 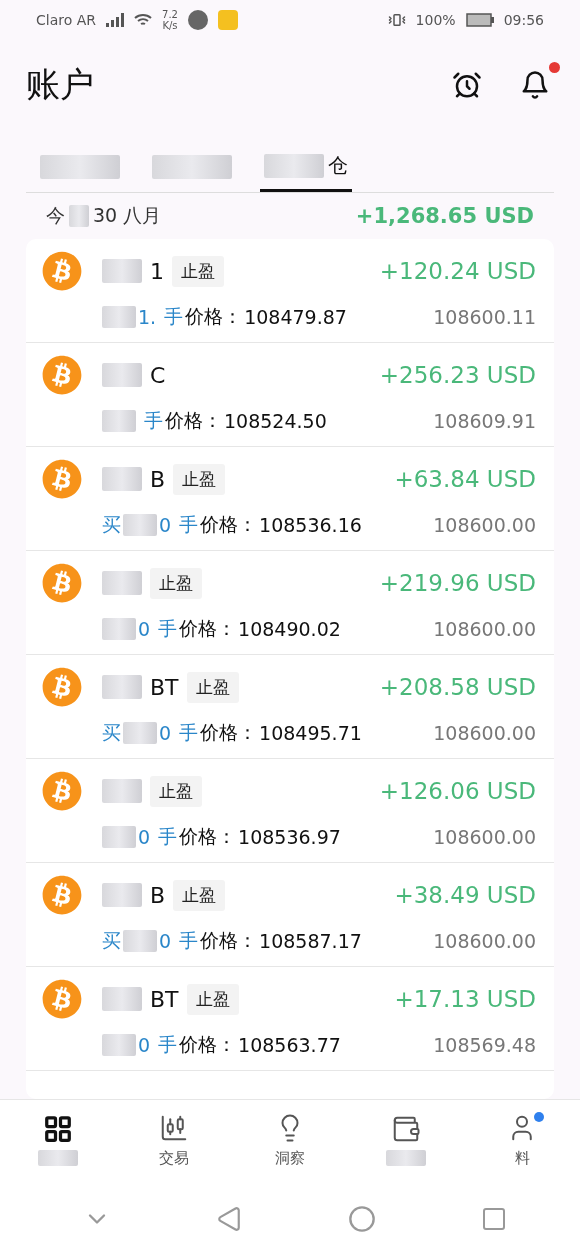 I want to click on date-label: 今, so click(x=55, y=215).